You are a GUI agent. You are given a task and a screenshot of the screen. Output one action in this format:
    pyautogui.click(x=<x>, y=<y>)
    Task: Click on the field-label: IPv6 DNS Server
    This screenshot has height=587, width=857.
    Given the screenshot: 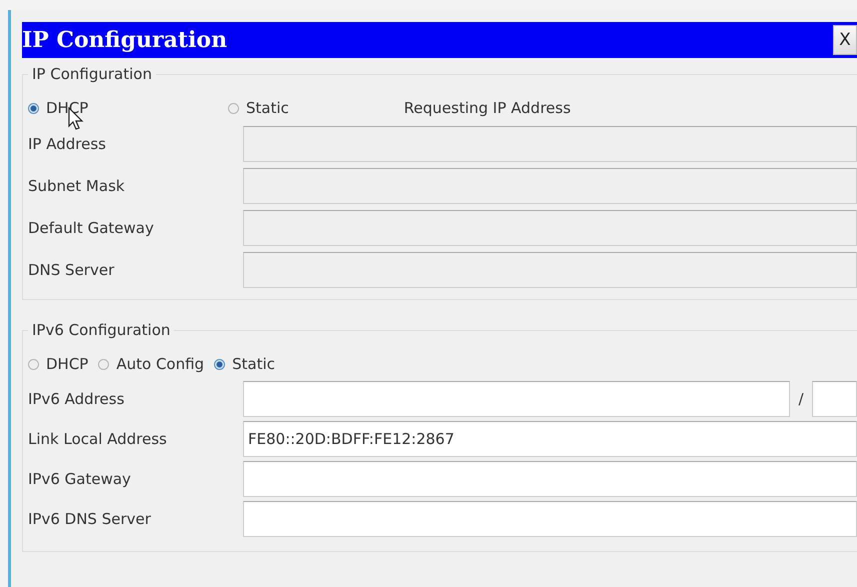 What is the action you would take?
    pyautogui.click(x=90, y=519)
    